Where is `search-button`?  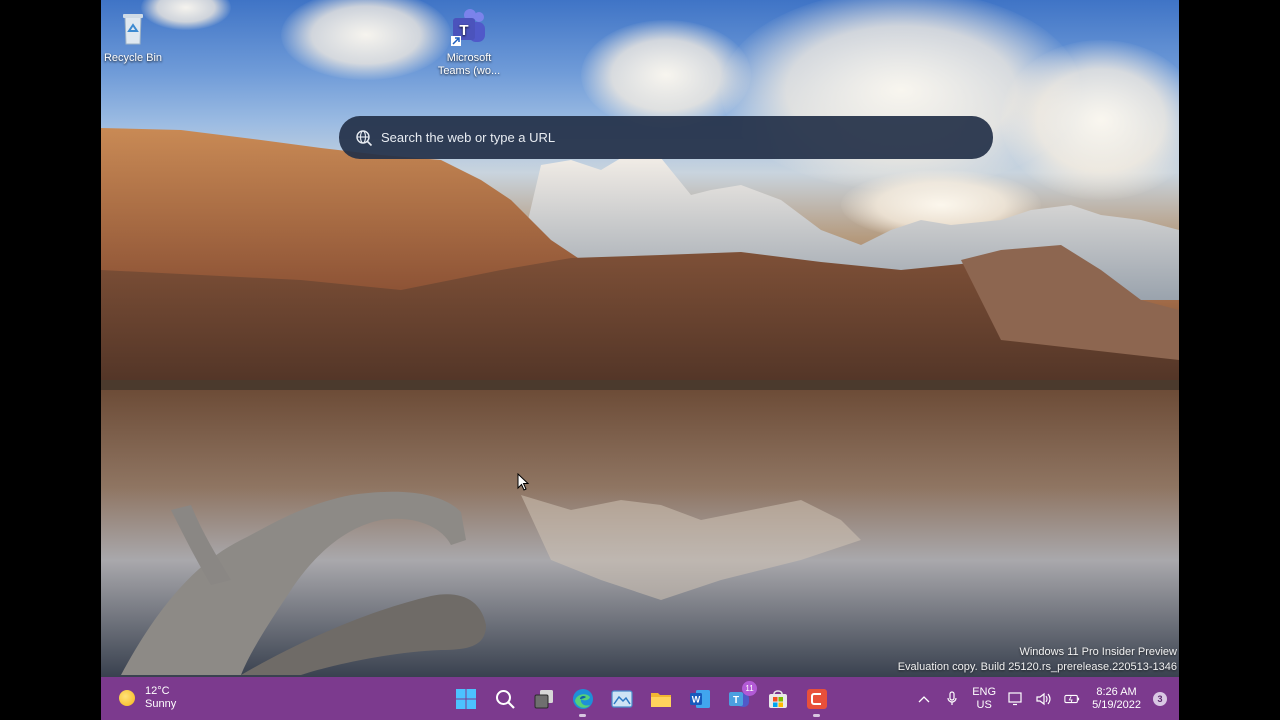 search-button is located at coordinates (504, 698).